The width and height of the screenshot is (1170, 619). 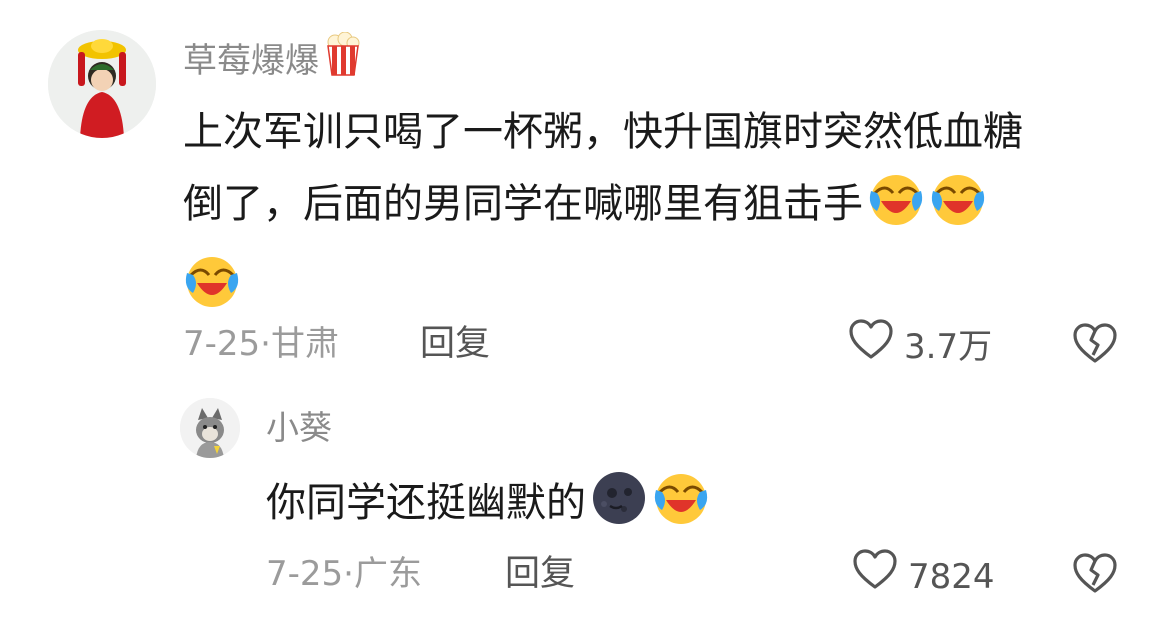 I want to click on like-count: 3.7万, so click(x=948, y=346).